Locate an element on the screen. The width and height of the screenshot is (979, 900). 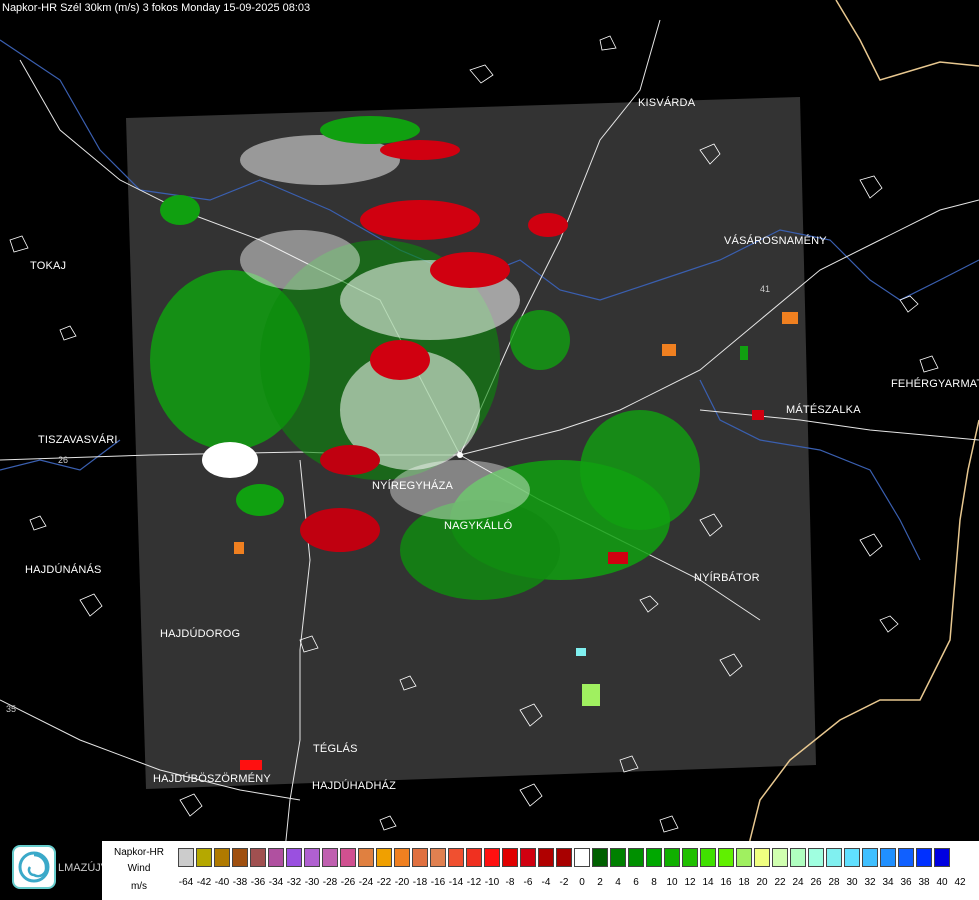
city-label-hajduhadhaz: HAJDÚHADHÁZ is located at coordinates (354, 786).